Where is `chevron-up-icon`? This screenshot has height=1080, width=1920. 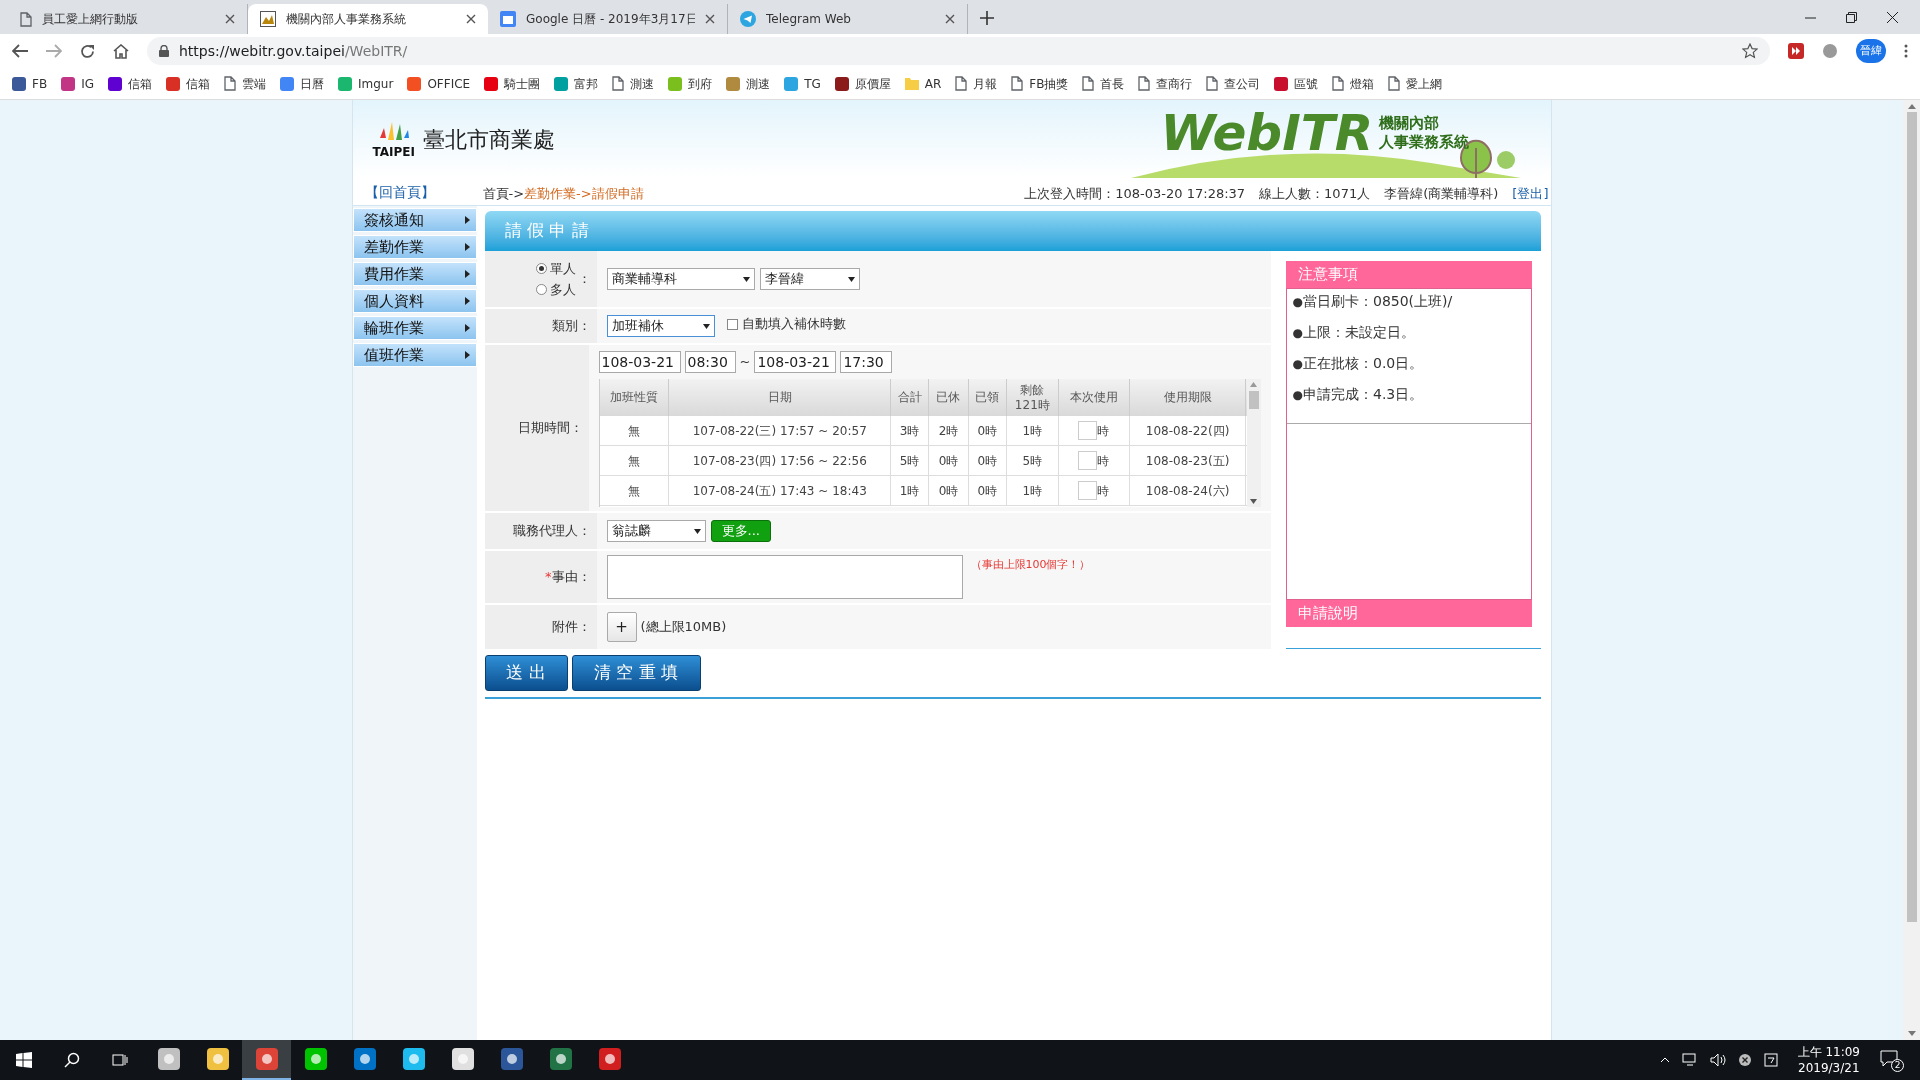
chevron-up-icon is located at coordinates (1664, 1060).